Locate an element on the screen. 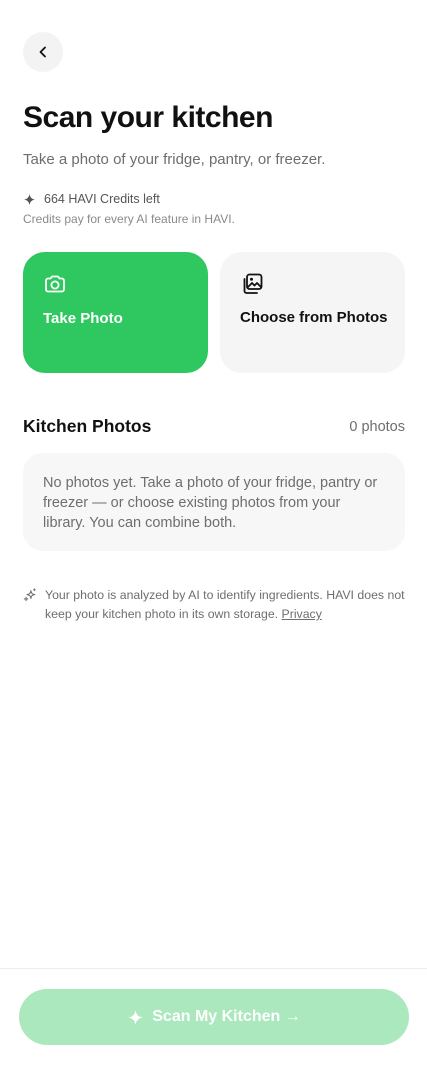 The image size is (427, 1066). choose-photos-label: Choose from Photos is located at coordinates (314, 317).